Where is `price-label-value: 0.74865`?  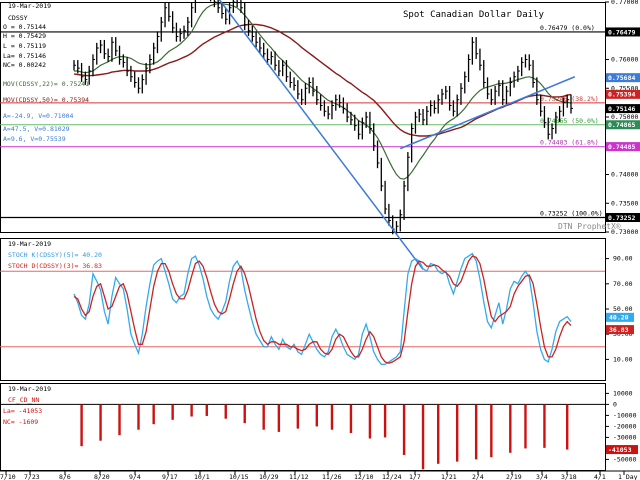
price-label-value: 0.74865 is located at coordinates (621, 125).